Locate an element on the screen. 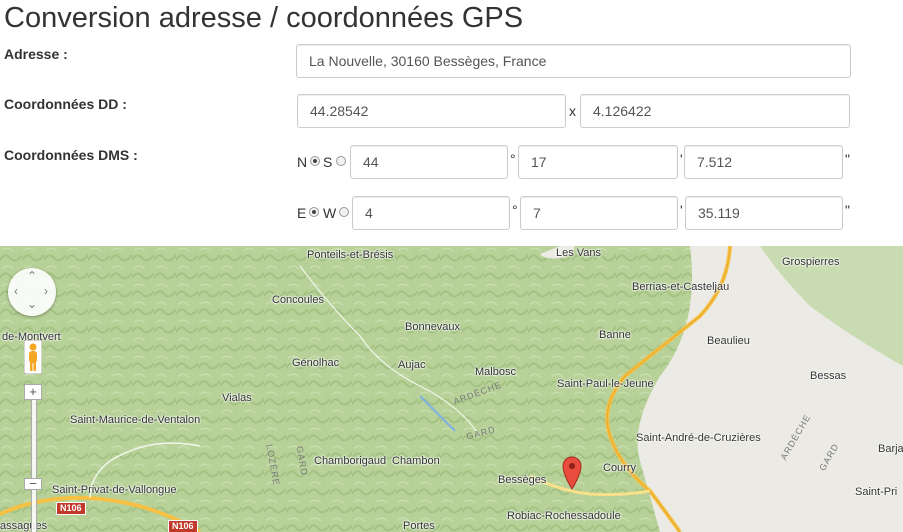 This screenshot has height=532, width=903. zoom-slider-handle: − is located at coordinates (33, 483).